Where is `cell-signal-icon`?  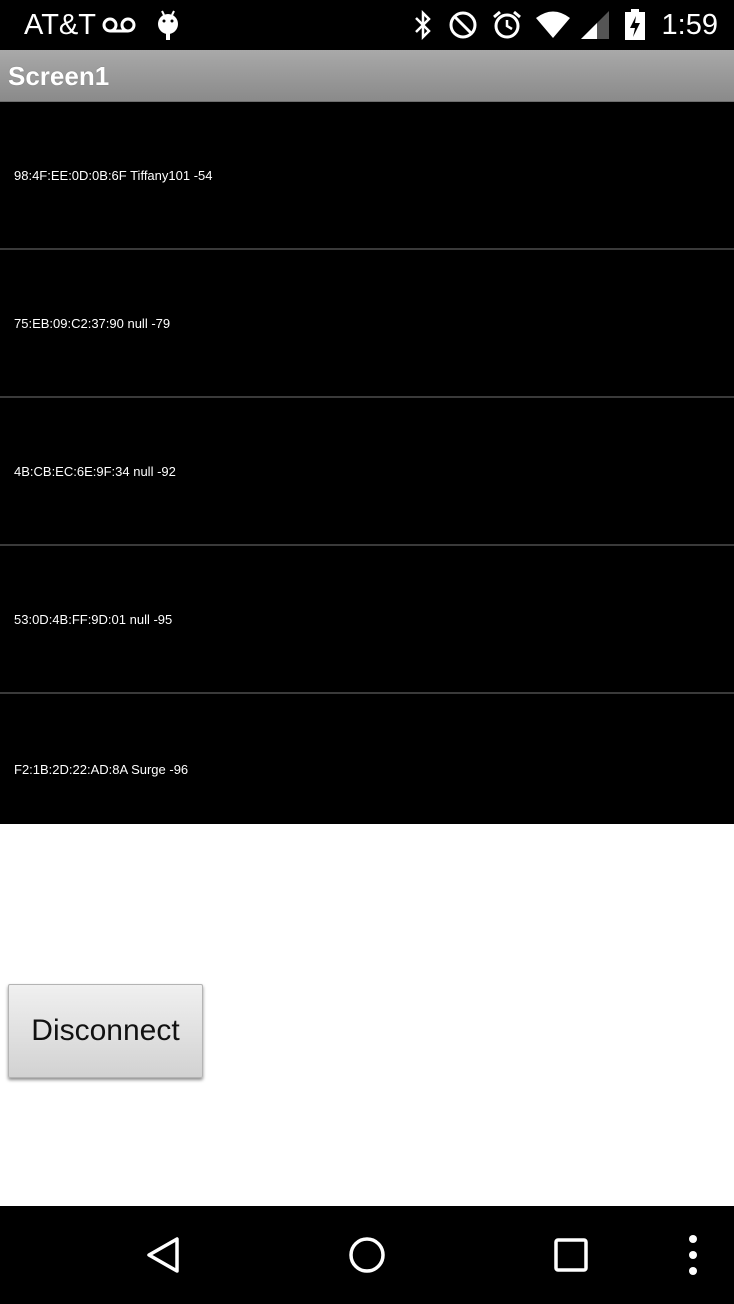
cell-signal-icon is located at coordinates (595, 25).